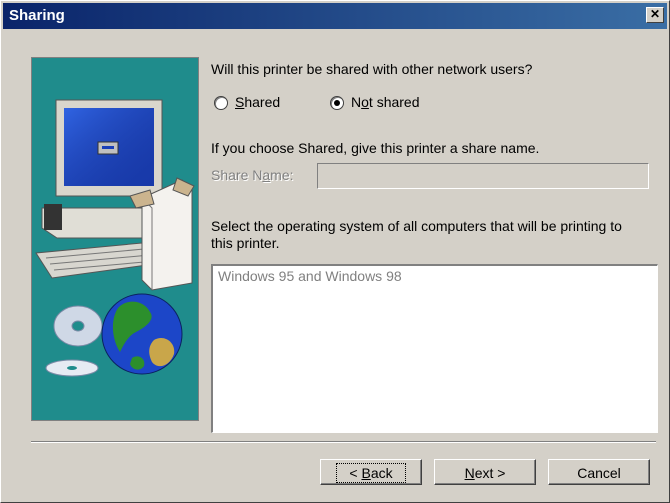 The height and width of the screenshot is (503, 670). I want to click on back-button: < Back, so click(371, 472).